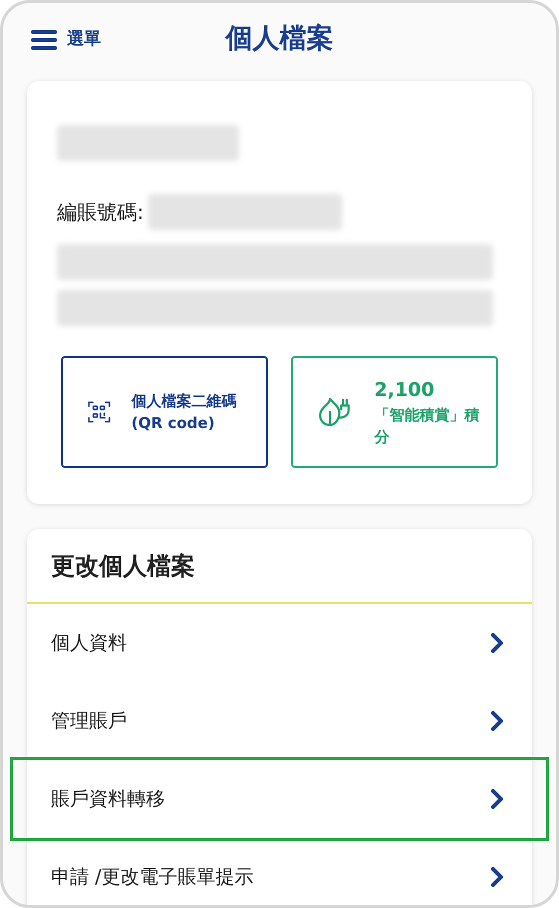  What do you see at coordinates (427, 426) in the screenshot?
I see `button-label: 「智能積賞」積分` at bounding box center [427, 426].